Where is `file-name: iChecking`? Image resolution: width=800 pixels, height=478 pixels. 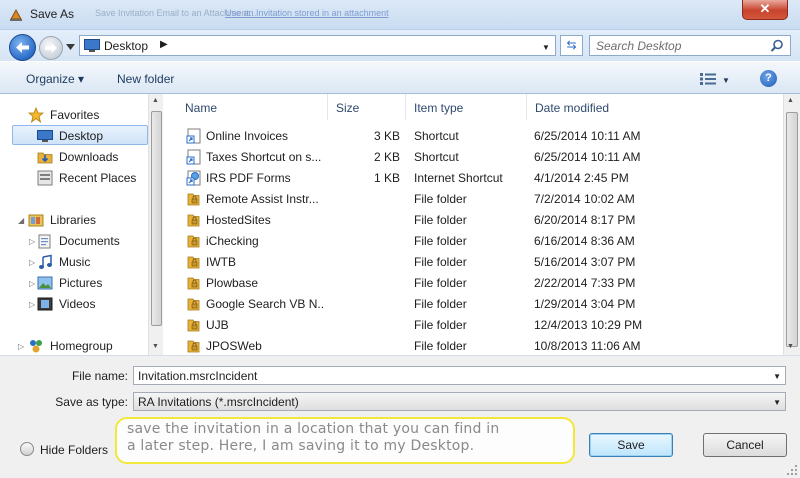 file-name: iChecking is located at coordinates (232, 241).